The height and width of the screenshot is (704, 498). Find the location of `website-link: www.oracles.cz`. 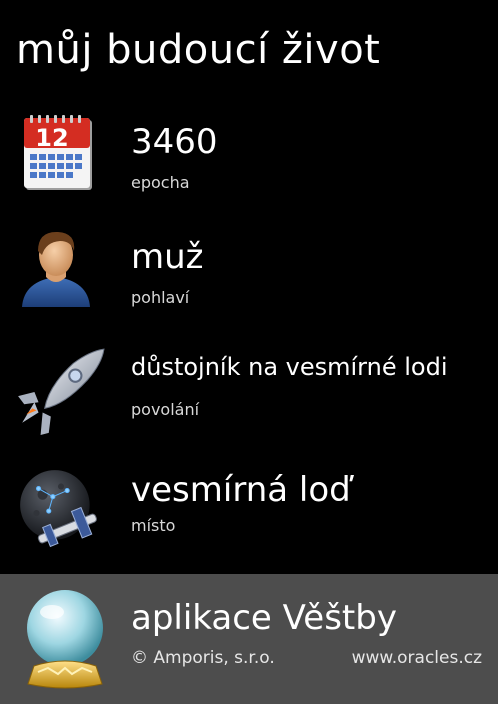

website-link: www.oracles.cz is located at coordinates (417, 658).